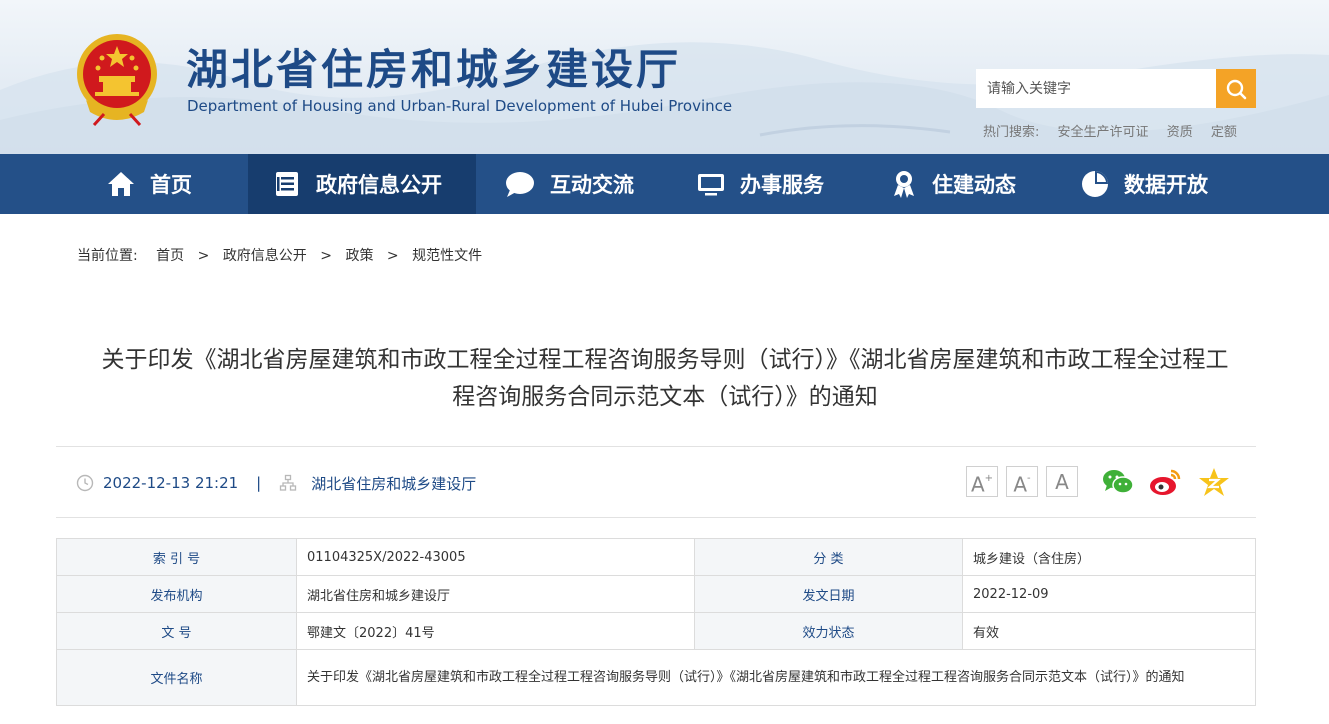 This screenshot has height=724, width=1329. I want to click on hot-search-label: 热门搜索:, so click(1011, 132).